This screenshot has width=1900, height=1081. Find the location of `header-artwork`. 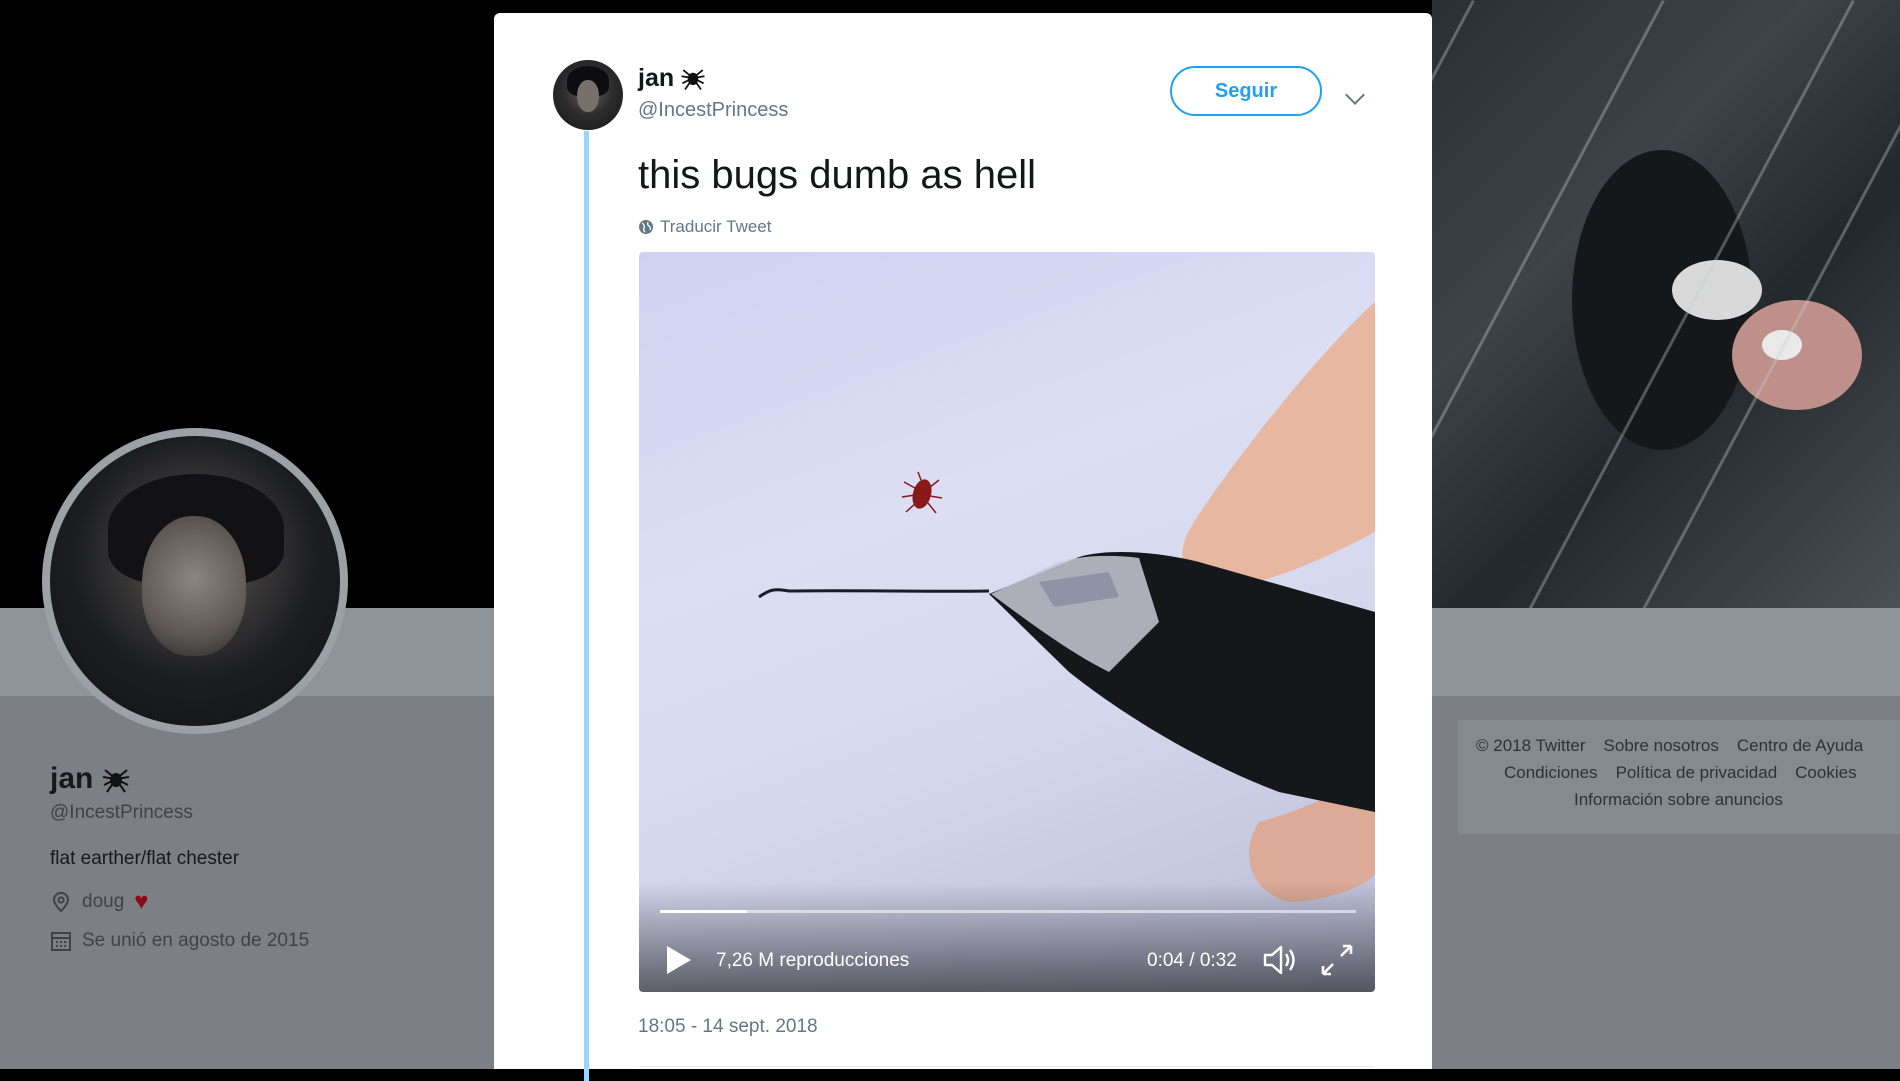

header-artwork is located at coordinates (1666, 304).